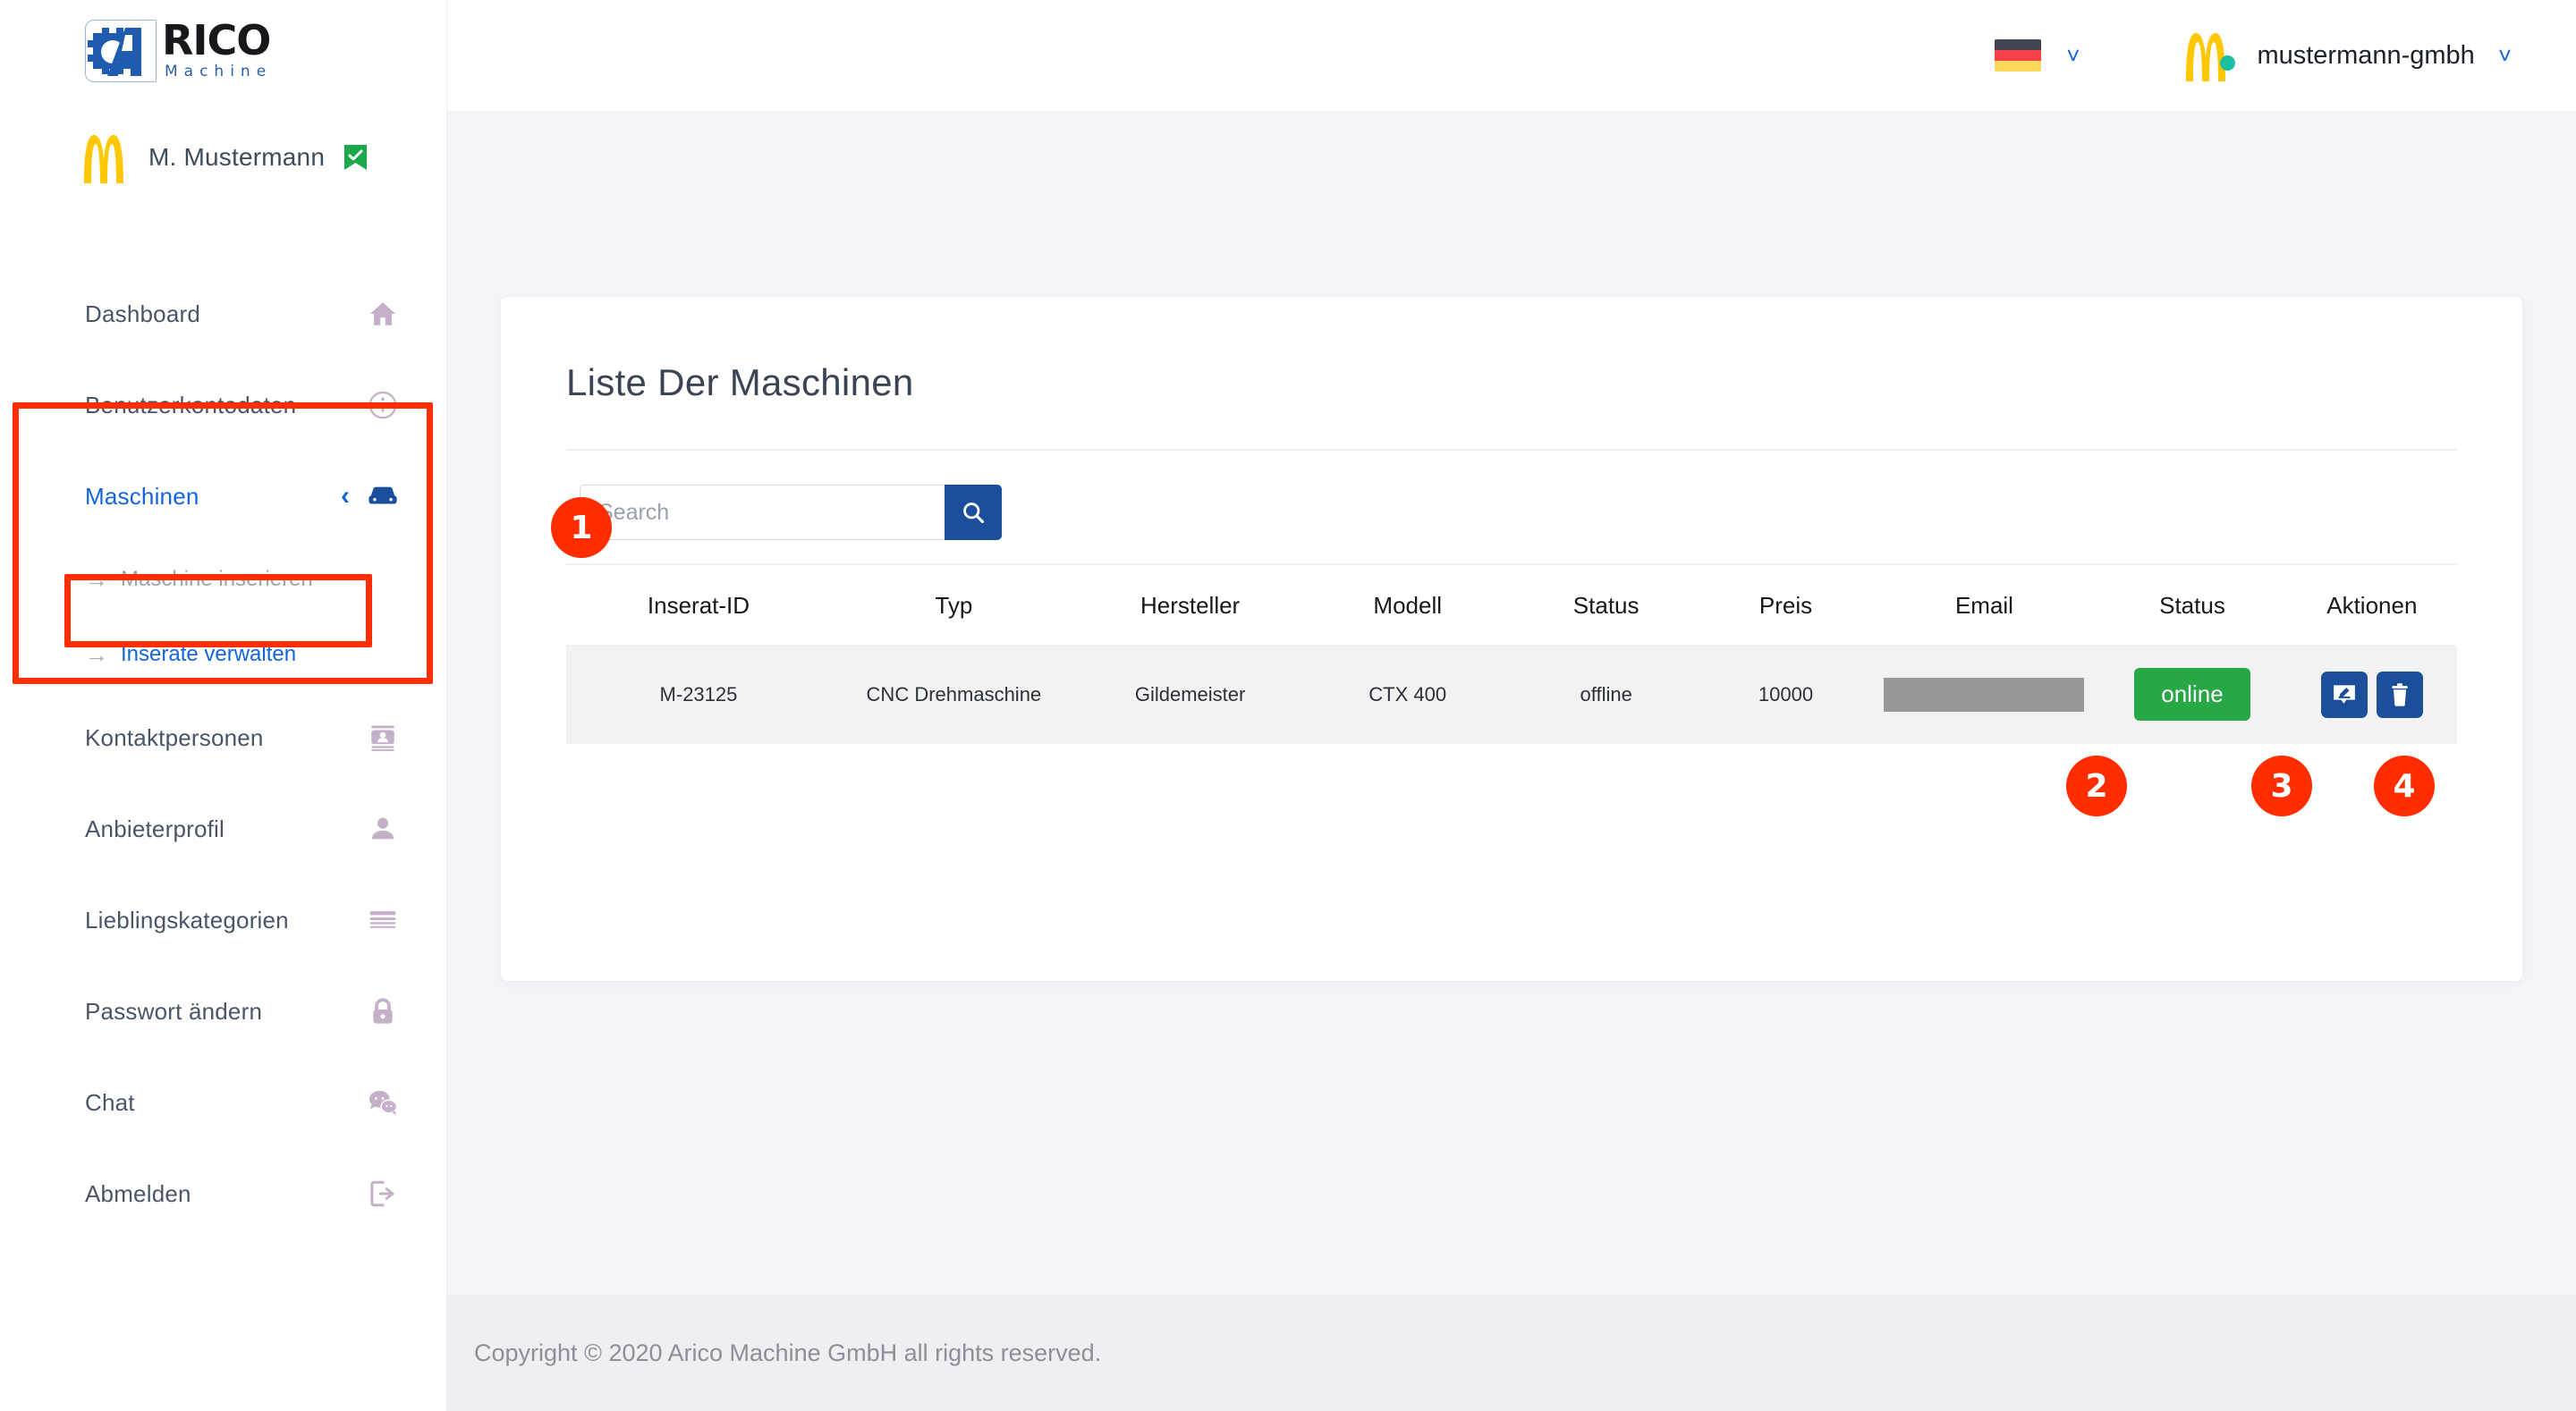 Image resolution: width=2576 pixels, height=1411 pixels. Describe the element at coordinates (174, 1011) in the screenshot. I see `sidebar-item-label: Passwort ändern` at that location.